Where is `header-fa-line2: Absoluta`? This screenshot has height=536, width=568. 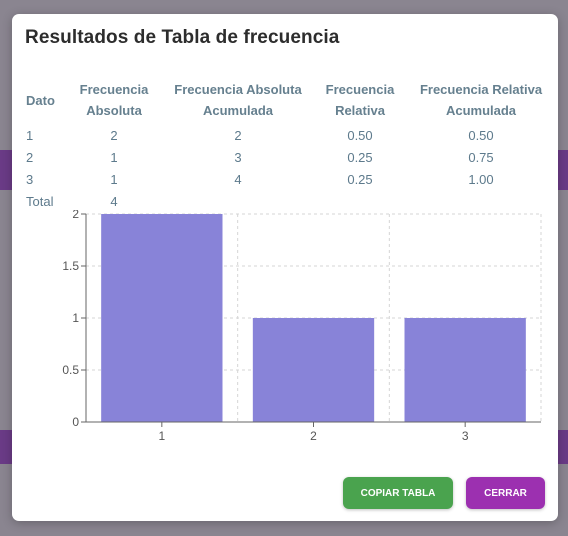
header-fa-line2: Absoluta is located at coordinates (114, 110).